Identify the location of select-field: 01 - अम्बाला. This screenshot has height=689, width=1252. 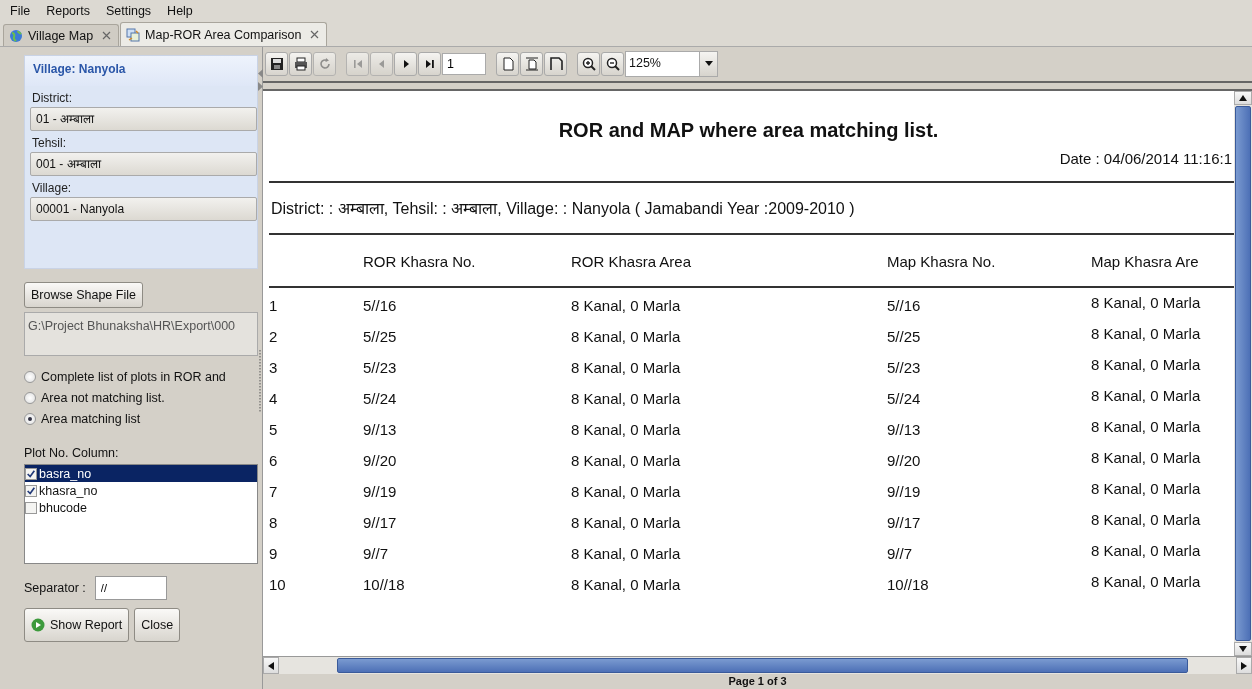
(143, 119).